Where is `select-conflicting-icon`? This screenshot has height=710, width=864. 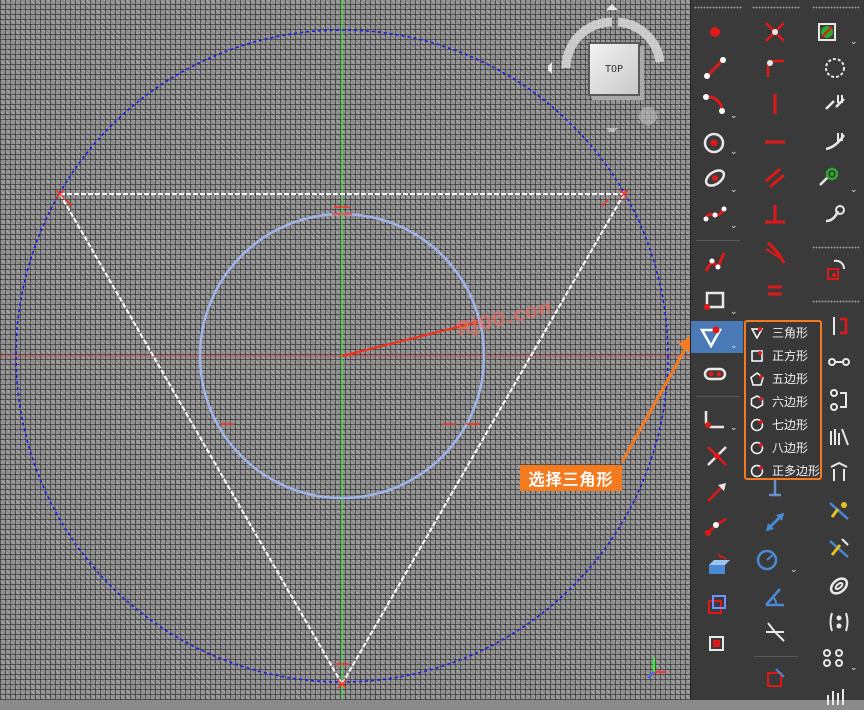
select-conflicting-icon is located at coordinates (835, 142).